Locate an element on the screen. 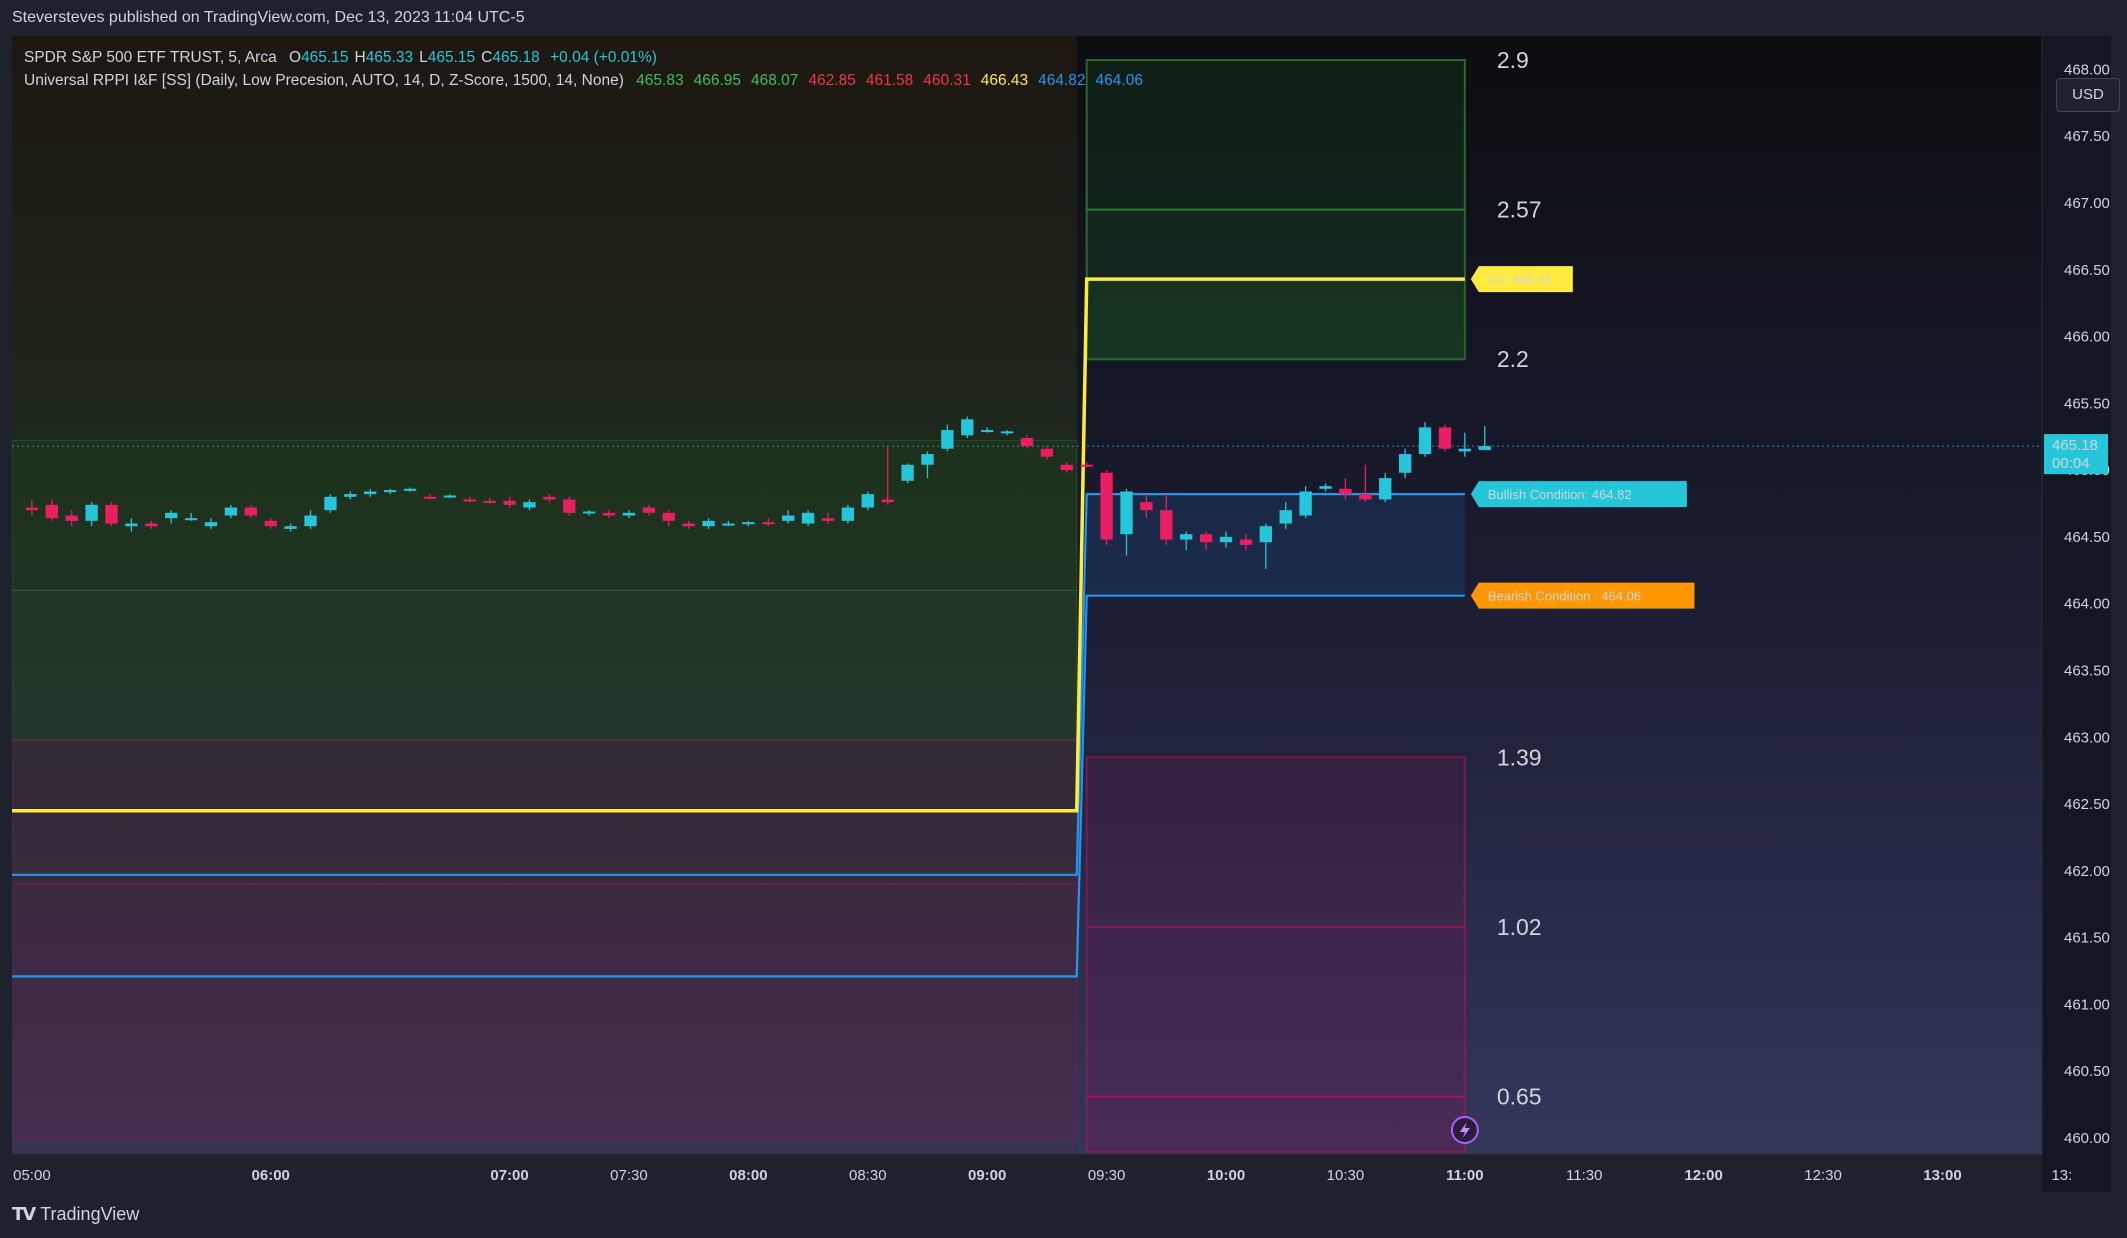 The width and height of the screenshot is (2127, 1238). tradingview-logo-icon: 𝗧𝗩 is located at coordinates (24, 1214).